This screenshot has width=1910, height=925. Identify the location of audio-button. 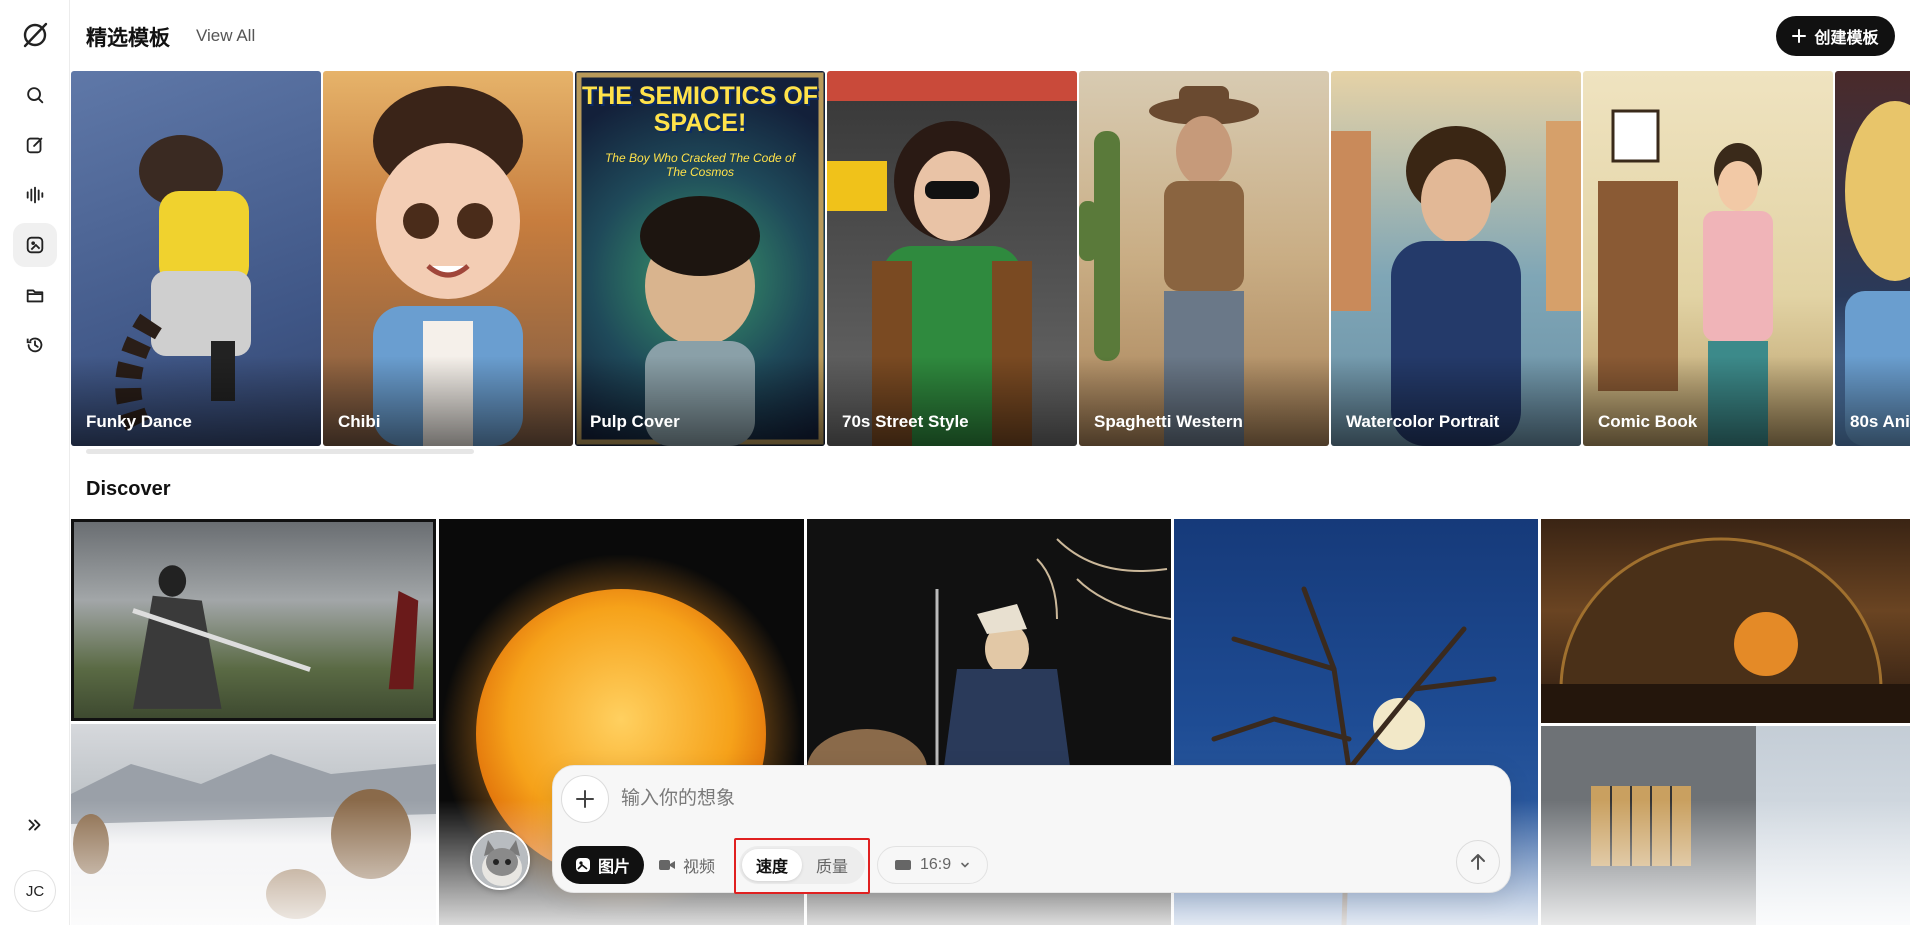
(35, 195).